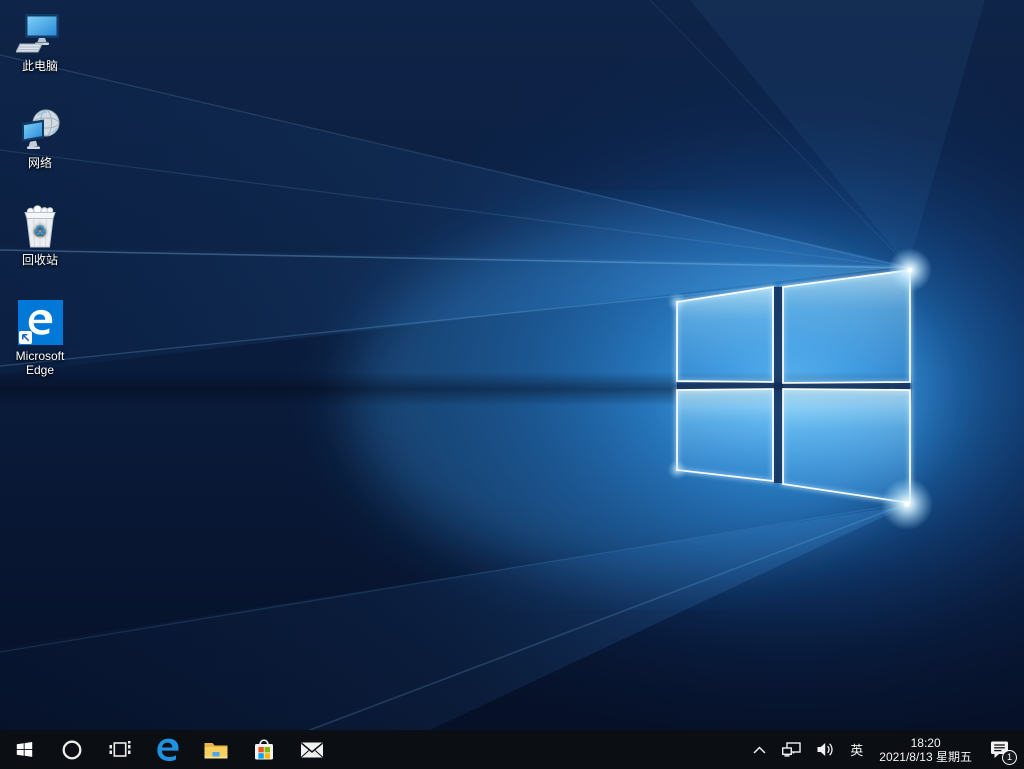 The image size is (1024, 769). I want to click on start-button, so click(24, 749).